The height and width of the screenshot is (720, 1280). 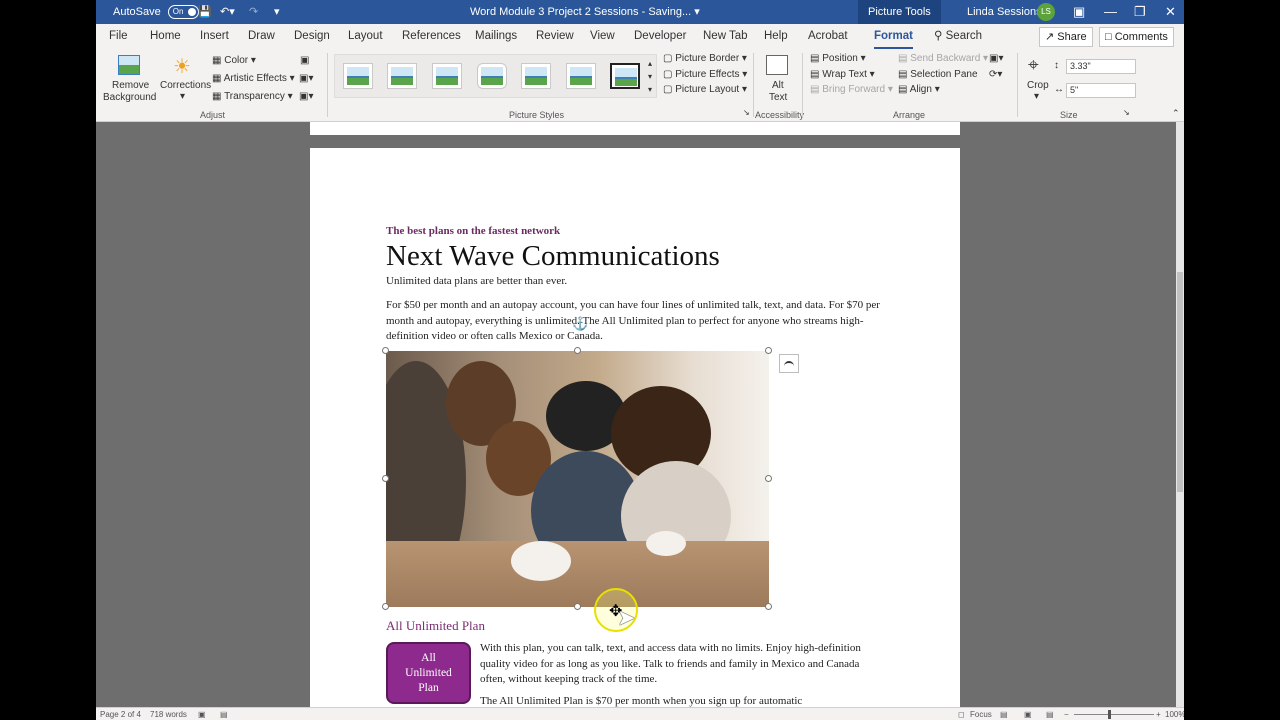 What do you see at coordinates (182, 96) in the screenshot?
I see `corrections-dropdown-icon: ▾` at bounding box center [182, 96].